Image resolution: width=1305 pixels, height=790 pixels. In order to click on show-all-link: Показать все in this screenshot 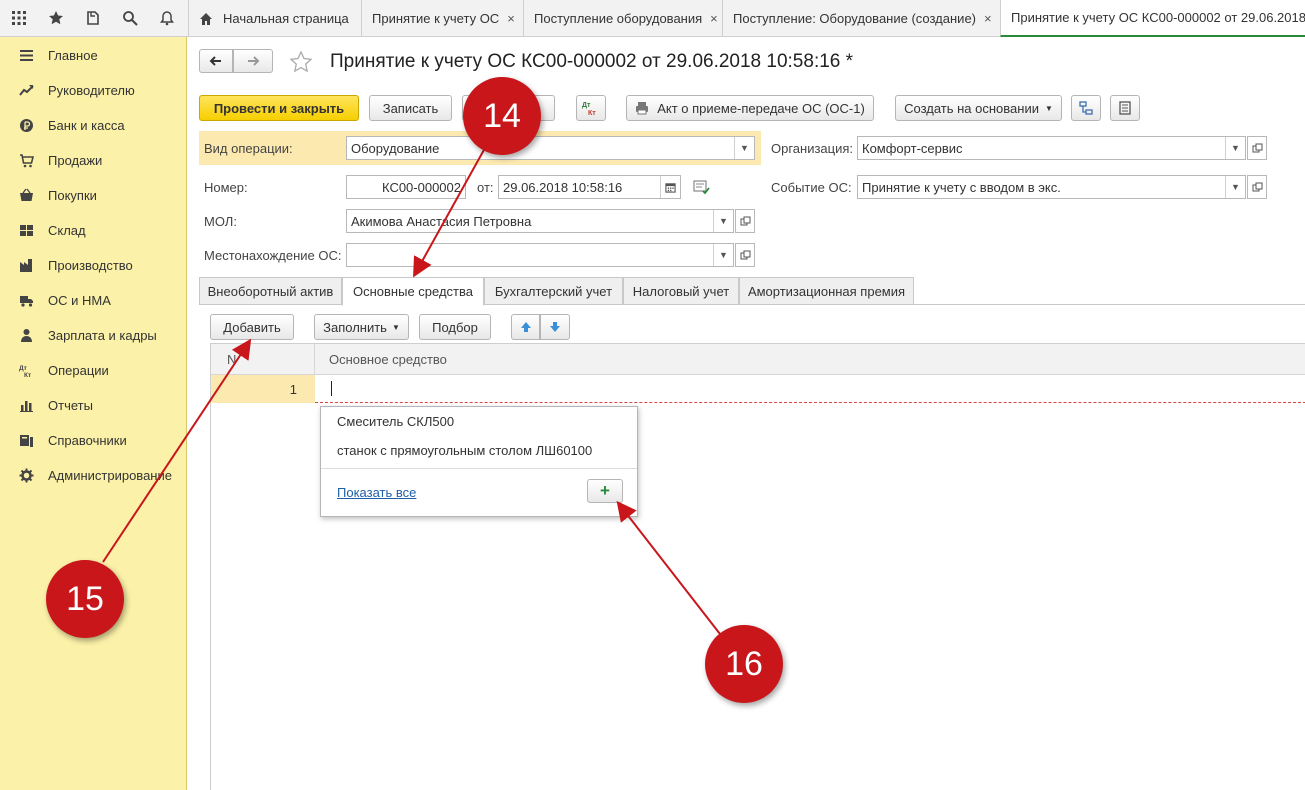, I will do `click(376, 492)`.